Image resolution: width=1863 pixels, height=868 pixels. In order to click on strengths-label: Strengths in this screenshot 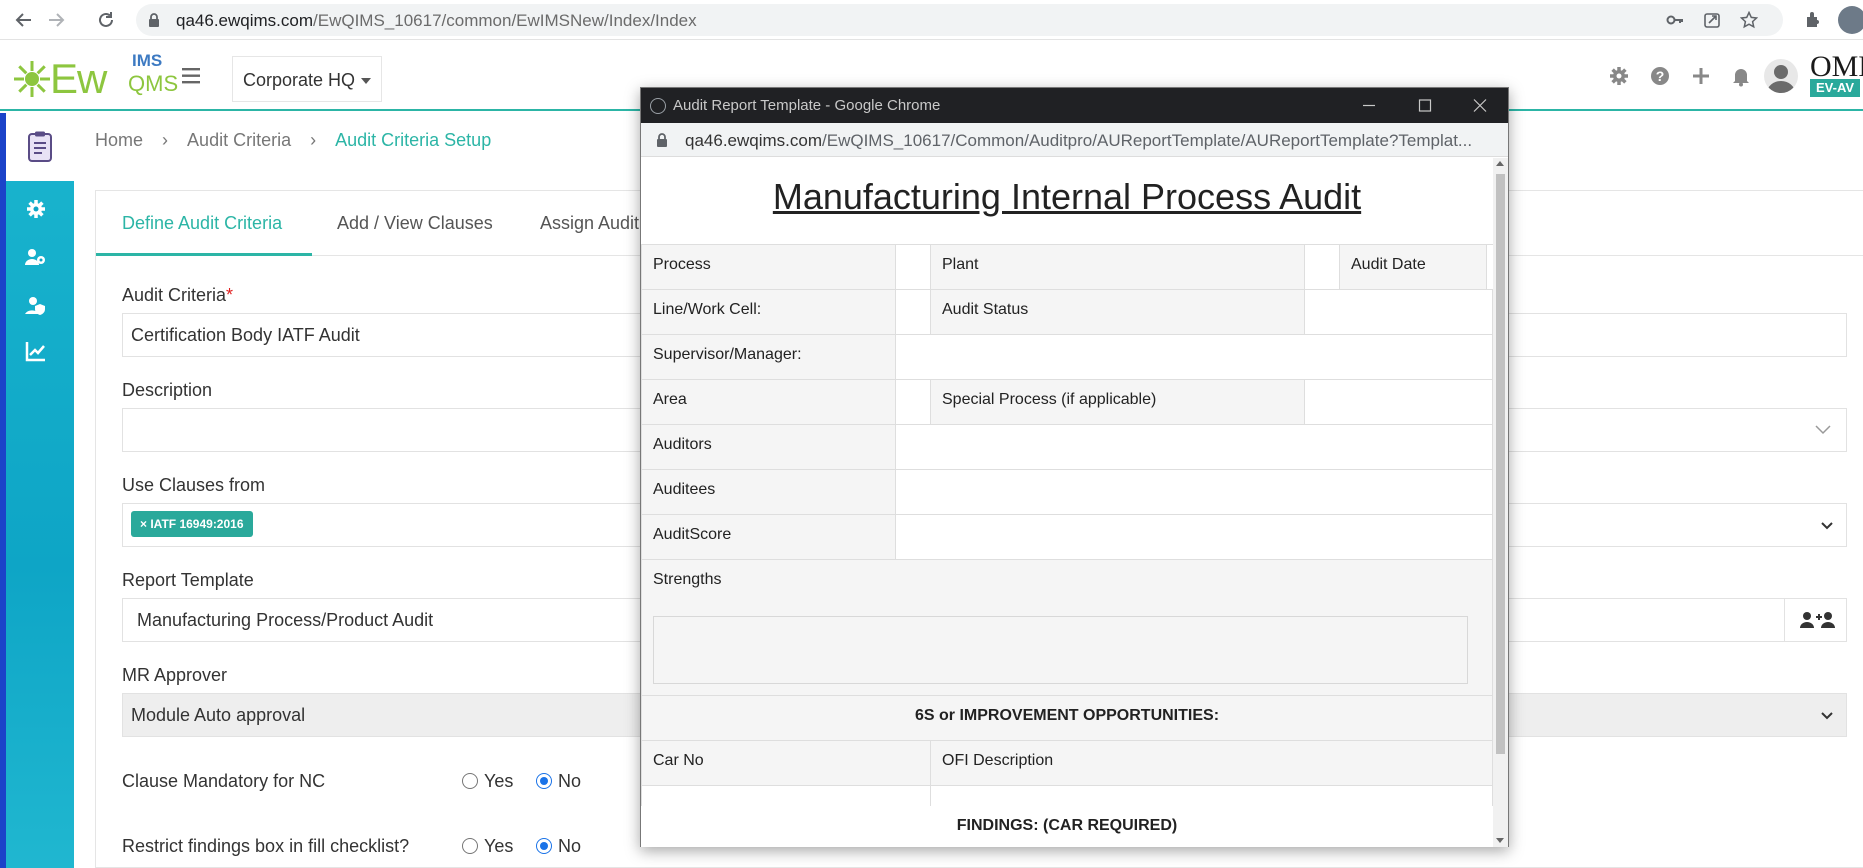, I will do `click(1067, 582)`.